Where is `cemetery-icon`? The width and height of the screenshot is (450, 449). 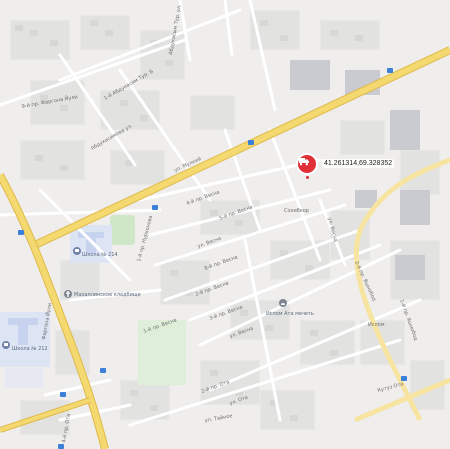
cemetery-icon is located at coordinates (68, 294).